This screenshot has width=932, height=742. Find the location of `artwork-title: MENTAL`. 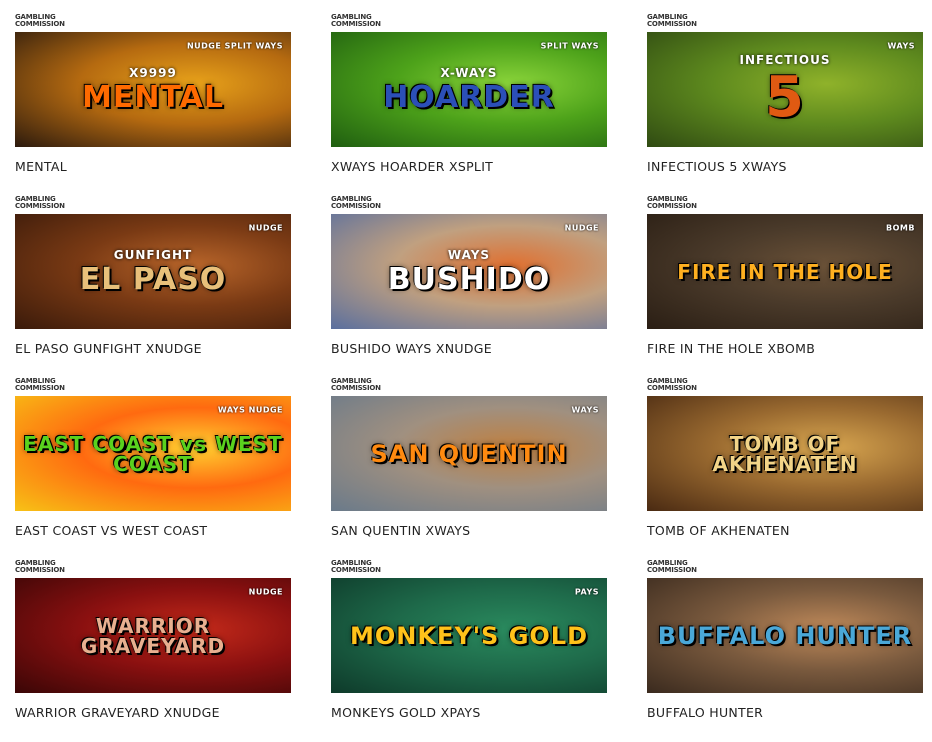

artwork-title: MENTAL is located at coordinates (153, 97).